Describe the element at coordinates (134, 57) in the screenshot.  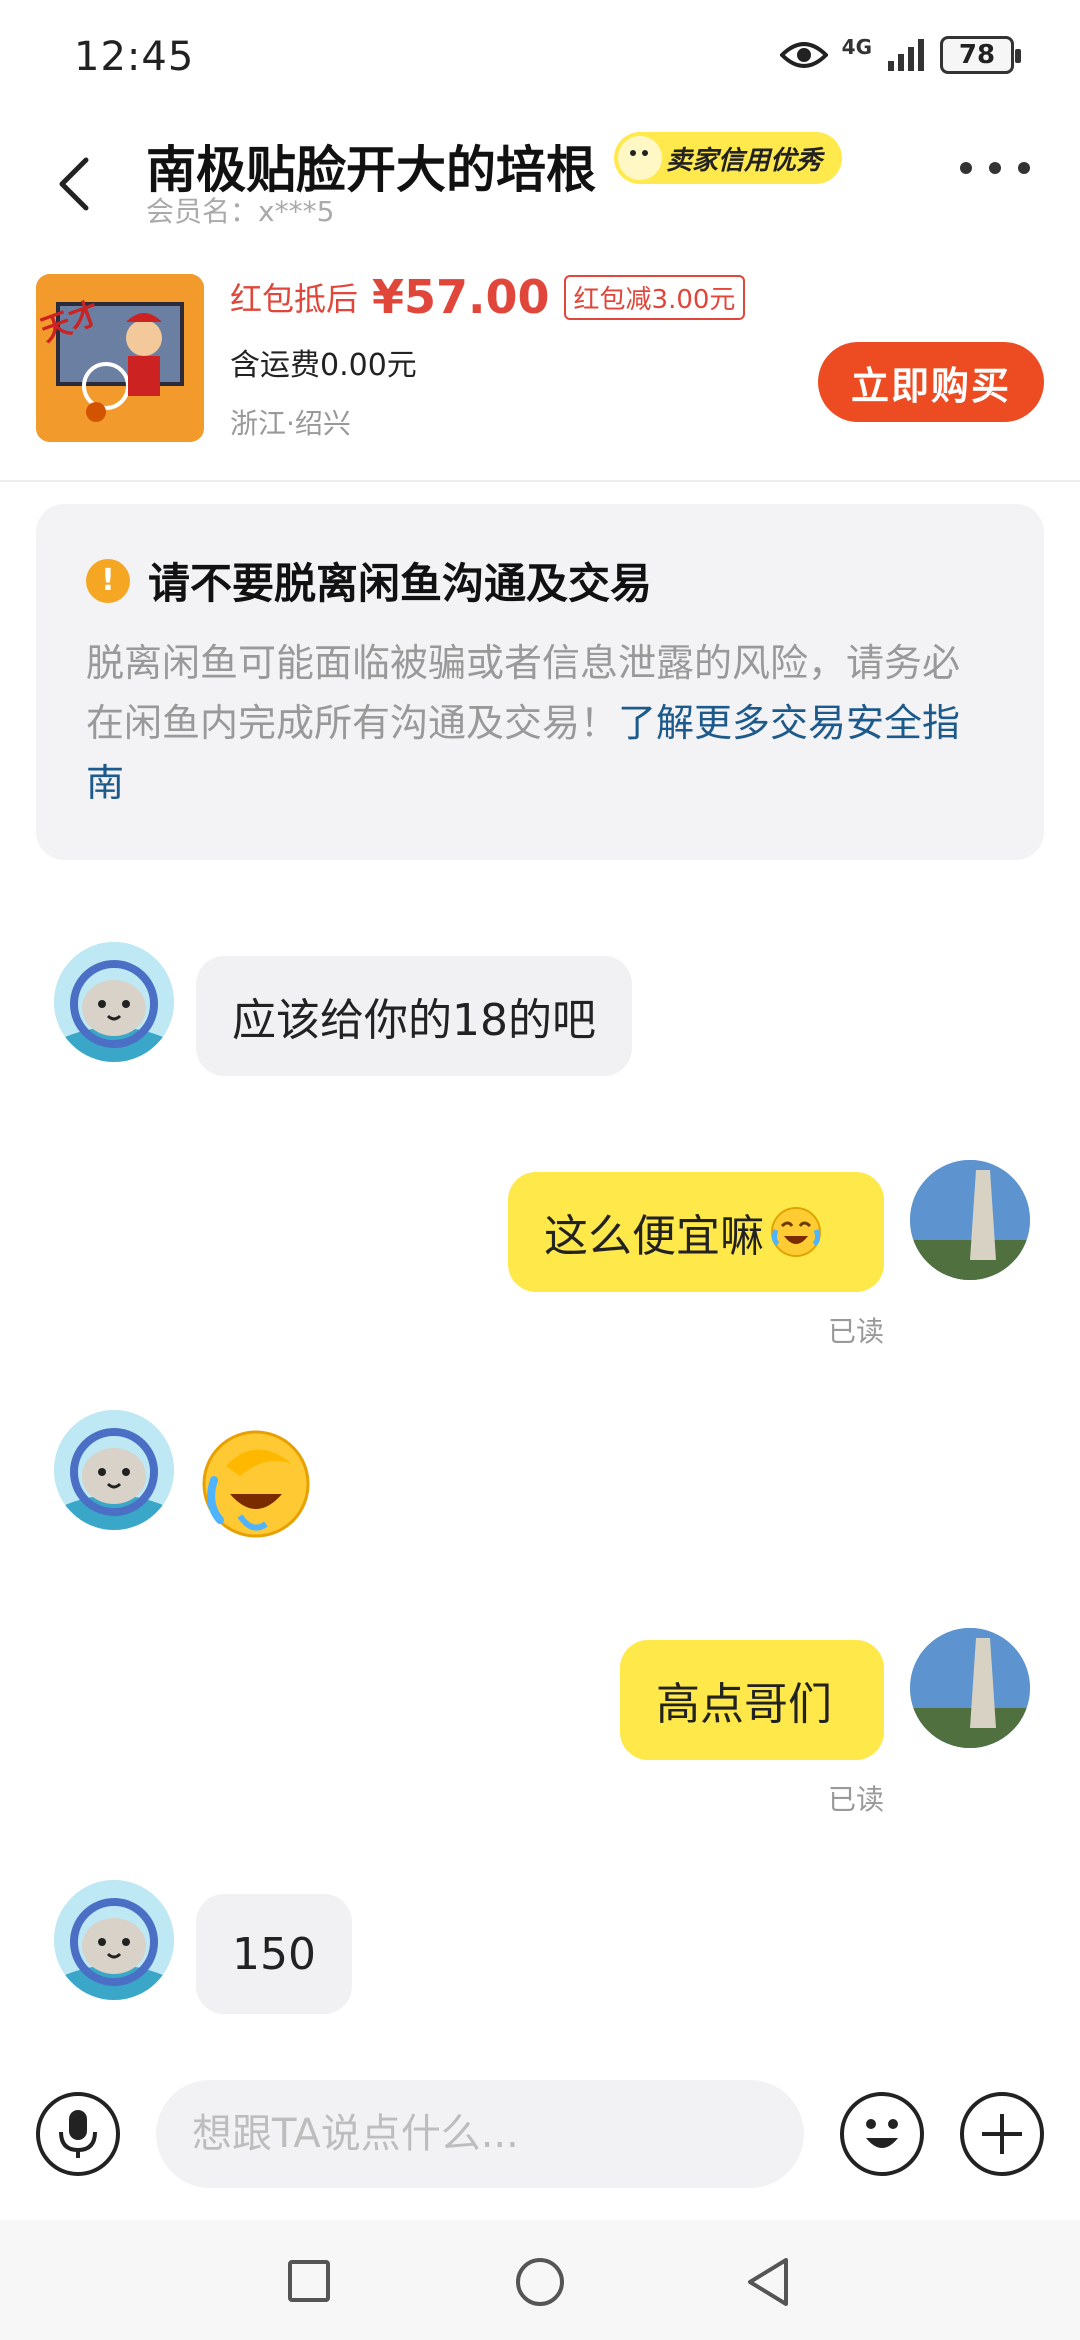
I see `status-time: 12:45` at that location.